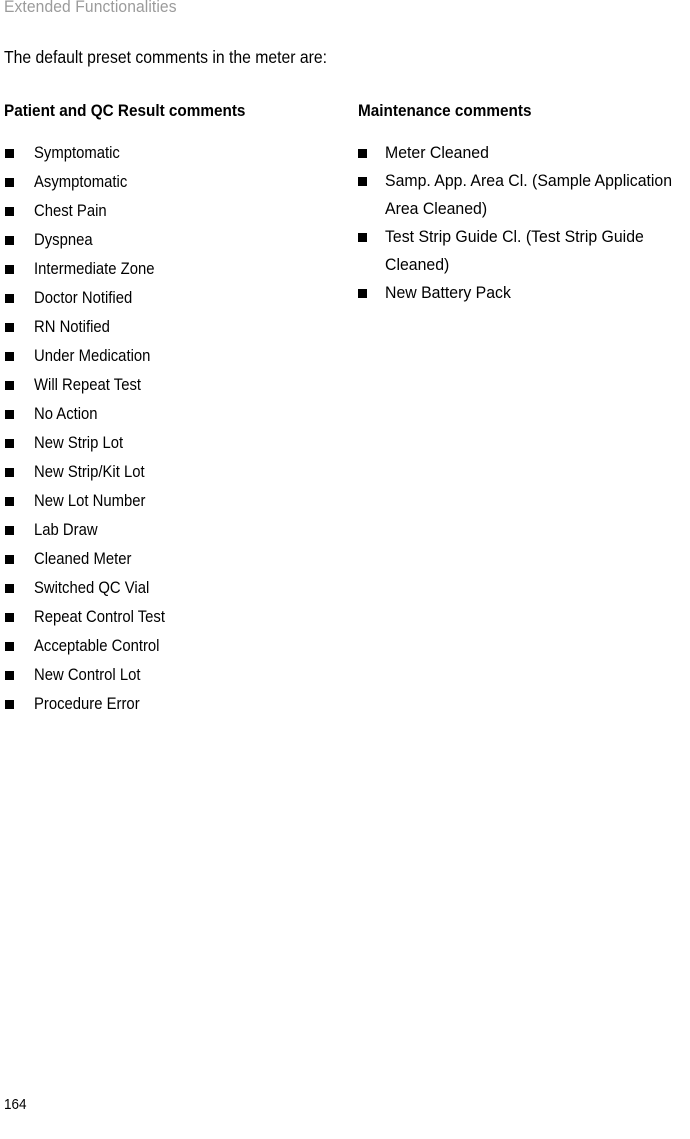 This screenshot has width=690, height=1139. I want to click on page-number: 164, so click(15, 1104).